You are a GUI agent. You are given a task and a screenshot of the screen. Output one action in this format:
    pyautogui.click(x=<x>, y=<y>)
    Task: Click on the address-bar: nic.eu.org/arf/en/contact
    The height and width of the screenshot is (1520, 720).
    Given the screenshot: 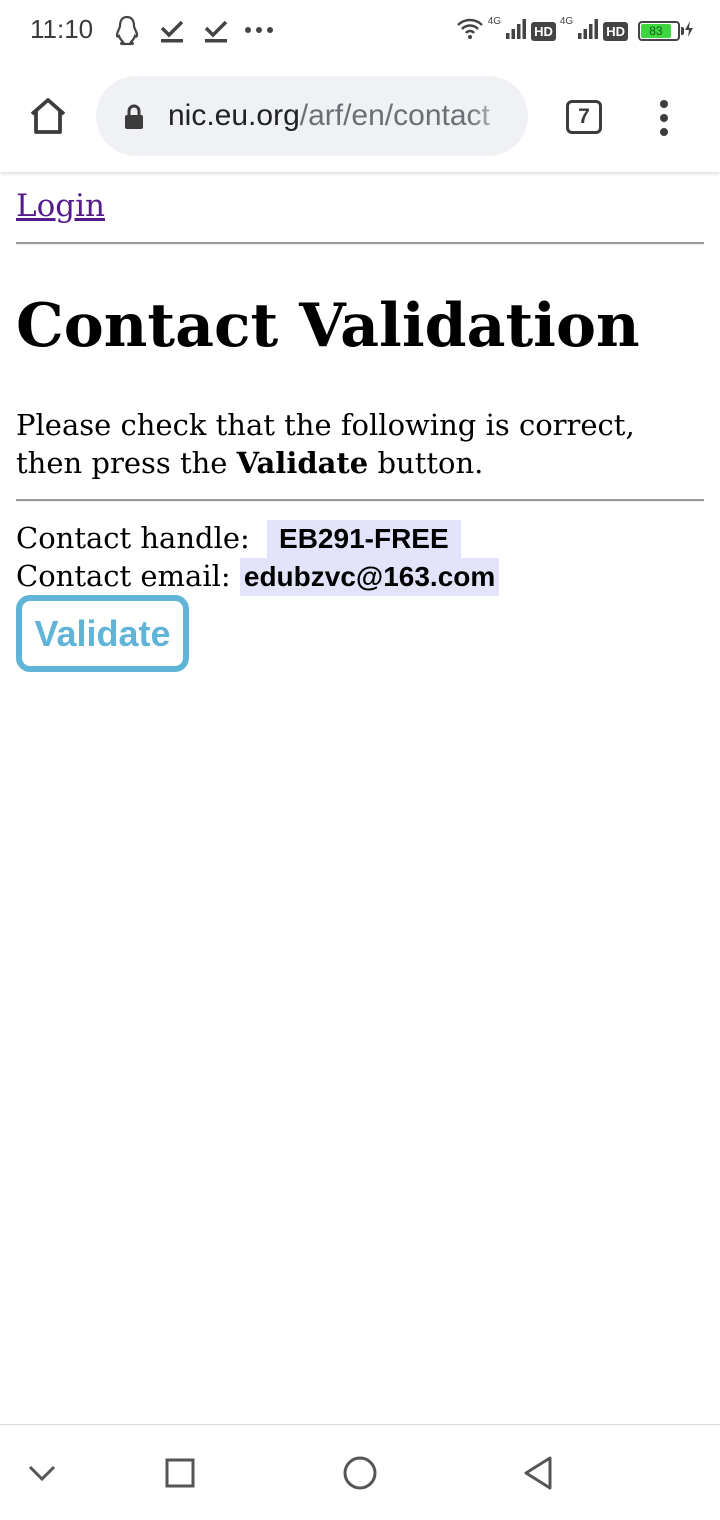 What is the action you would take?
    pyautogui.click(x=312, y=116)
    